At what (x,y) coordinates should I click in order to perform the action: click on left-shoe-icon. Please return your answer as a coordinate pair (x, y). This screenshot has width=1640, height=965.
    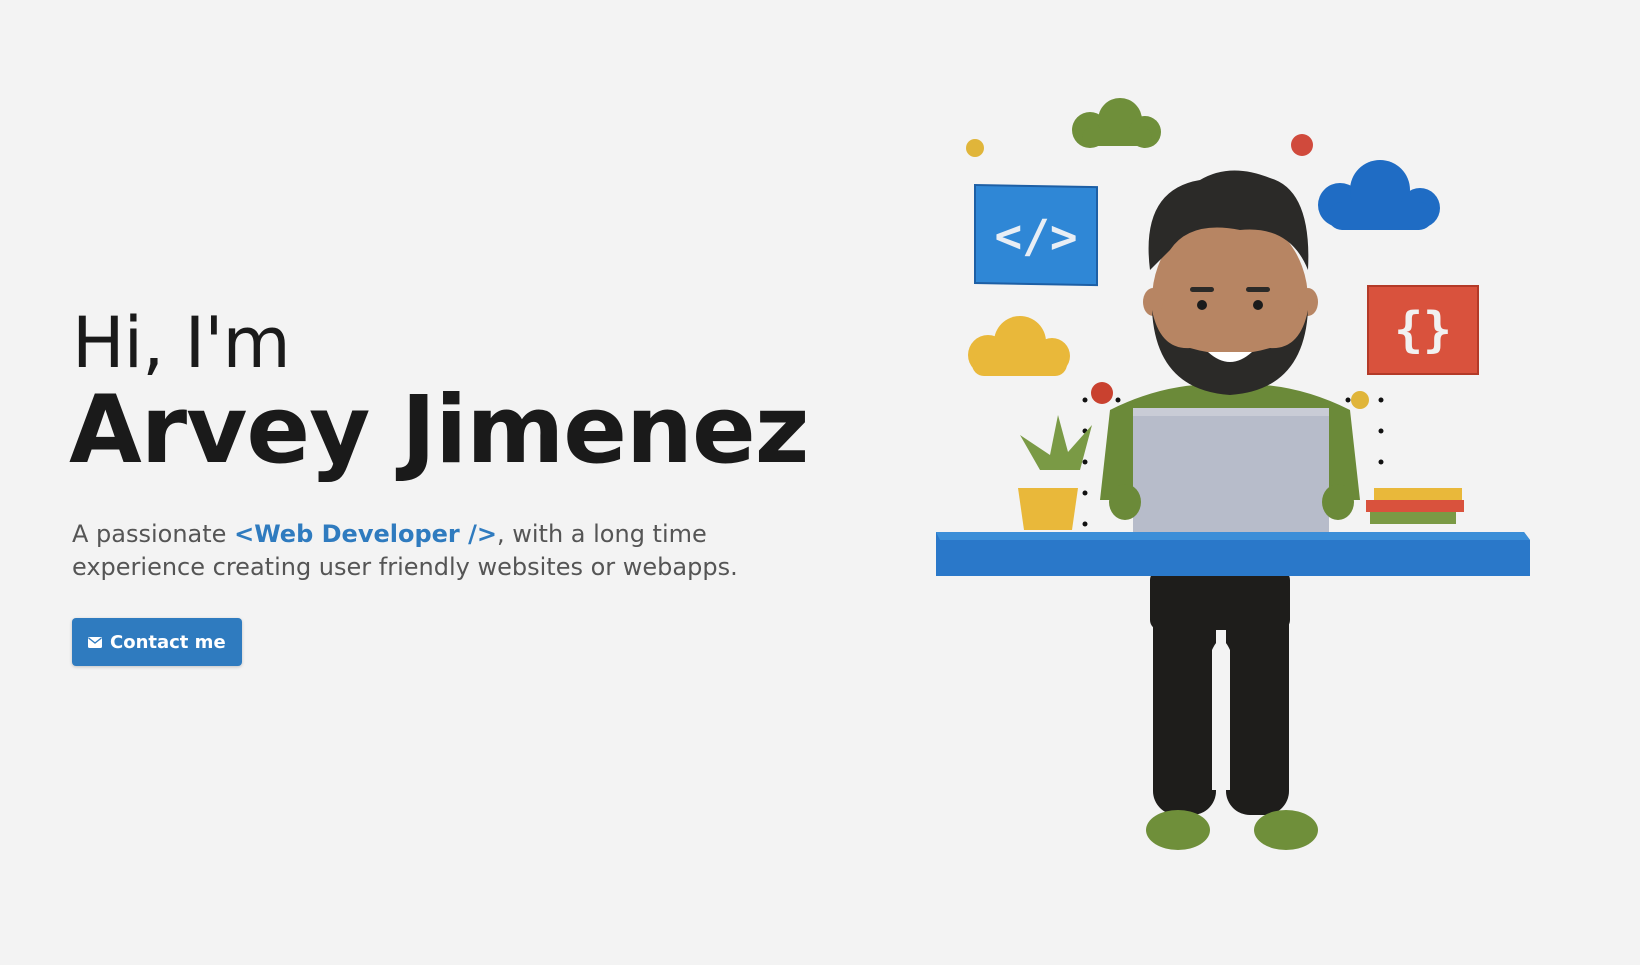
    Looking at the image, I should click on (1178, 830).